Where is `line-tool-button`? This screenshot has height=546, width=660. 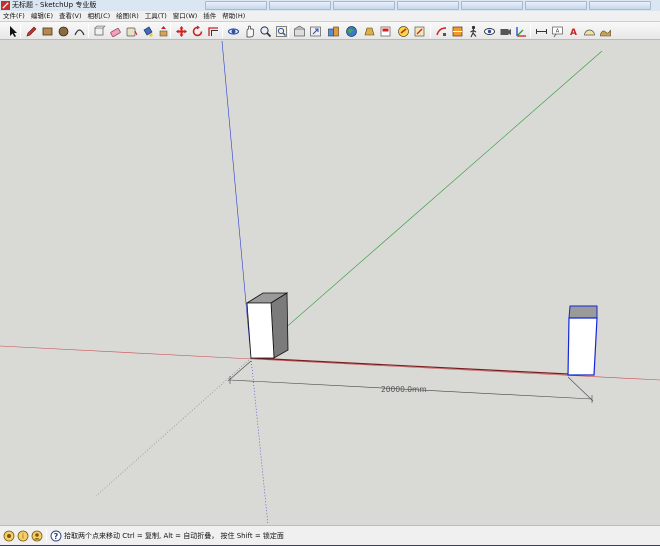
line-tool-button is located at coordinates (31, 31).